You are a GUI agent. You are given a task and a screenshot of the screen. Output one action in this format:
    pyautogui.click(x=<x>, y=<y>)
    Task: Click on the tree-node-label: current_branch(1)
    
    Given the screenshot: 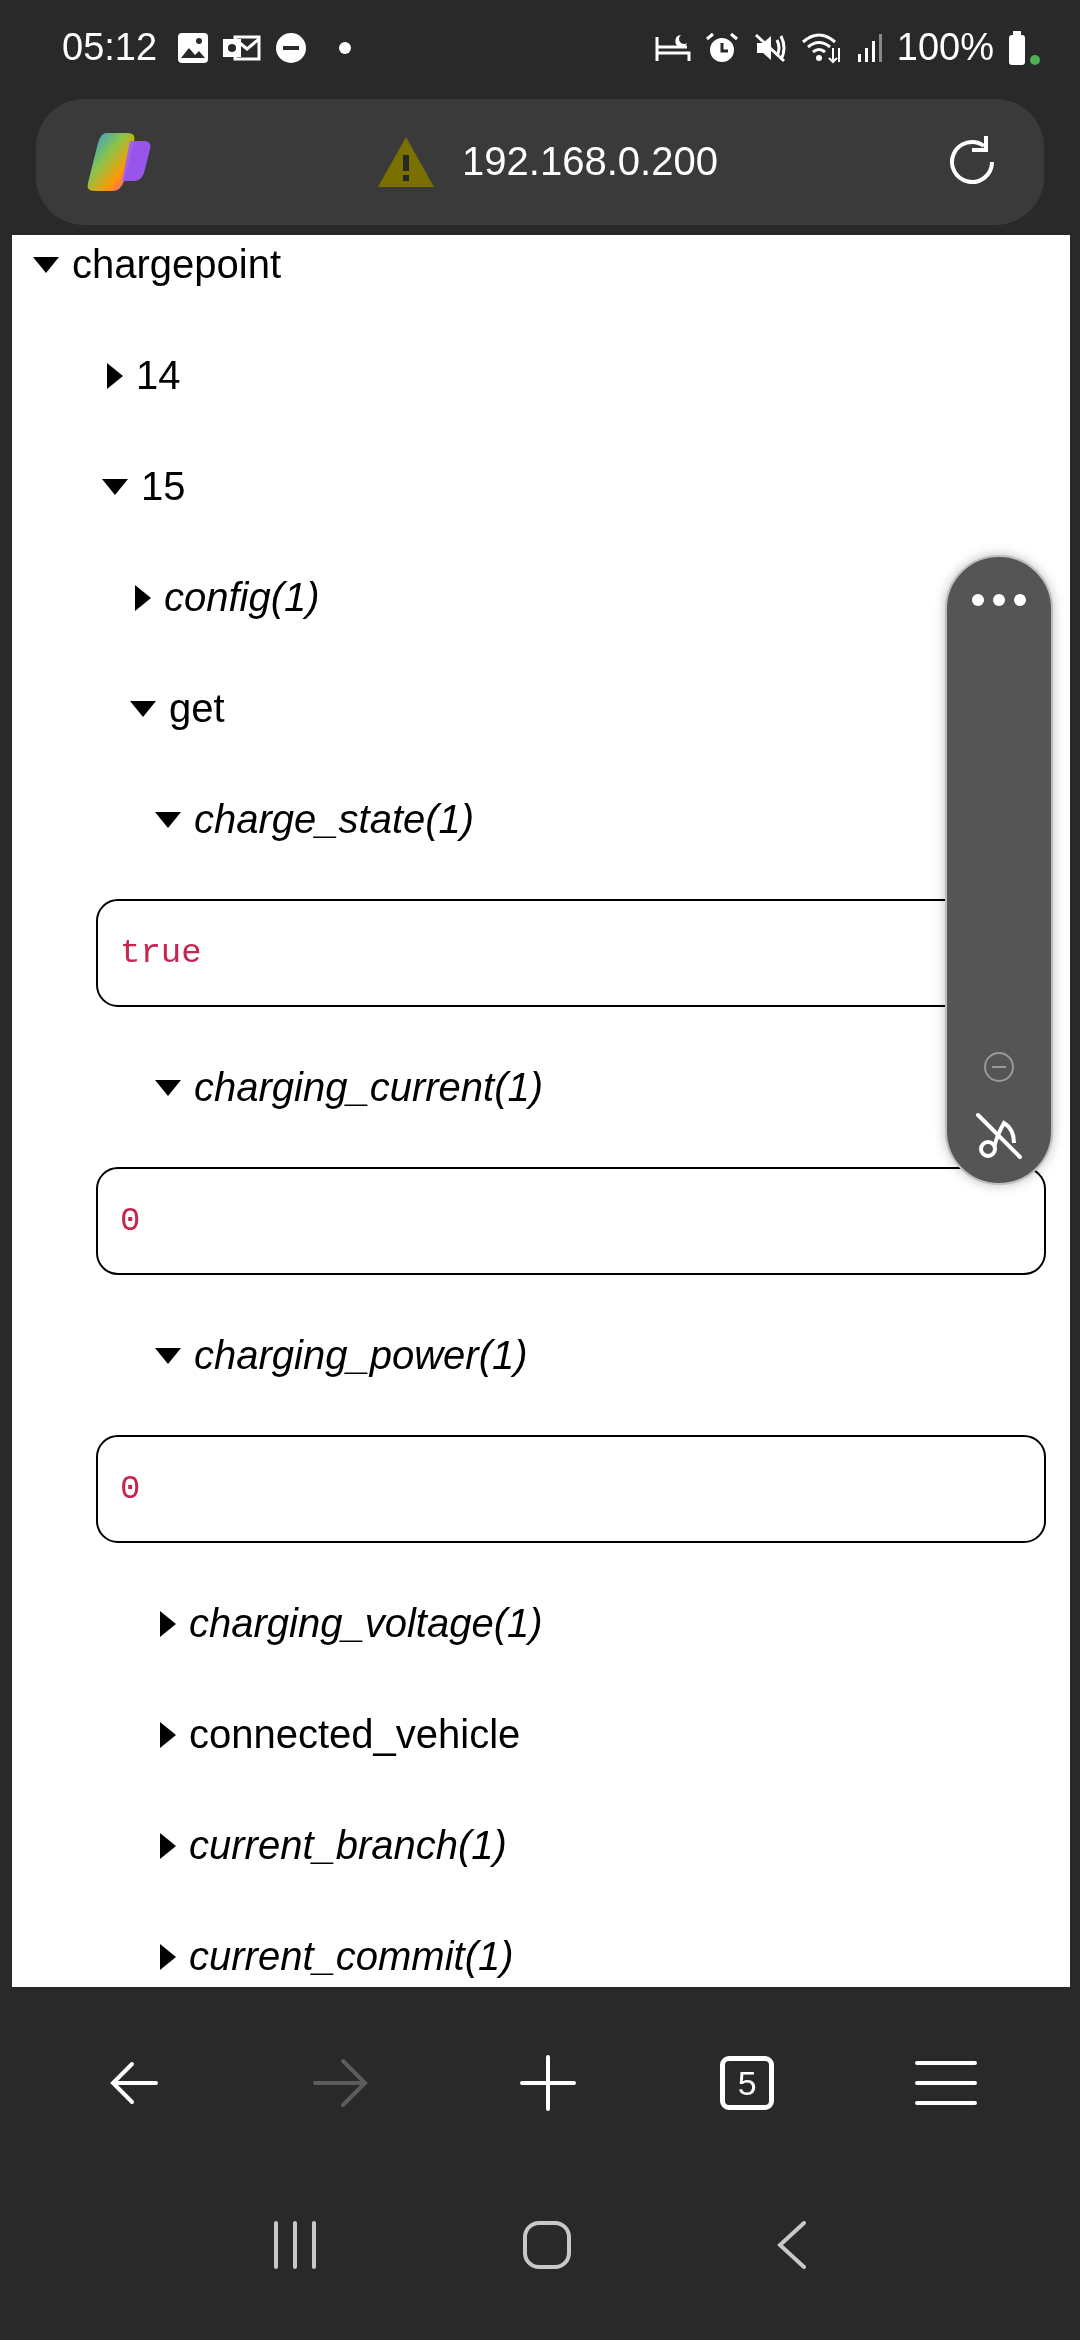 What is the action you would take?
    pyautogui.click(x=348, y=1846)
    